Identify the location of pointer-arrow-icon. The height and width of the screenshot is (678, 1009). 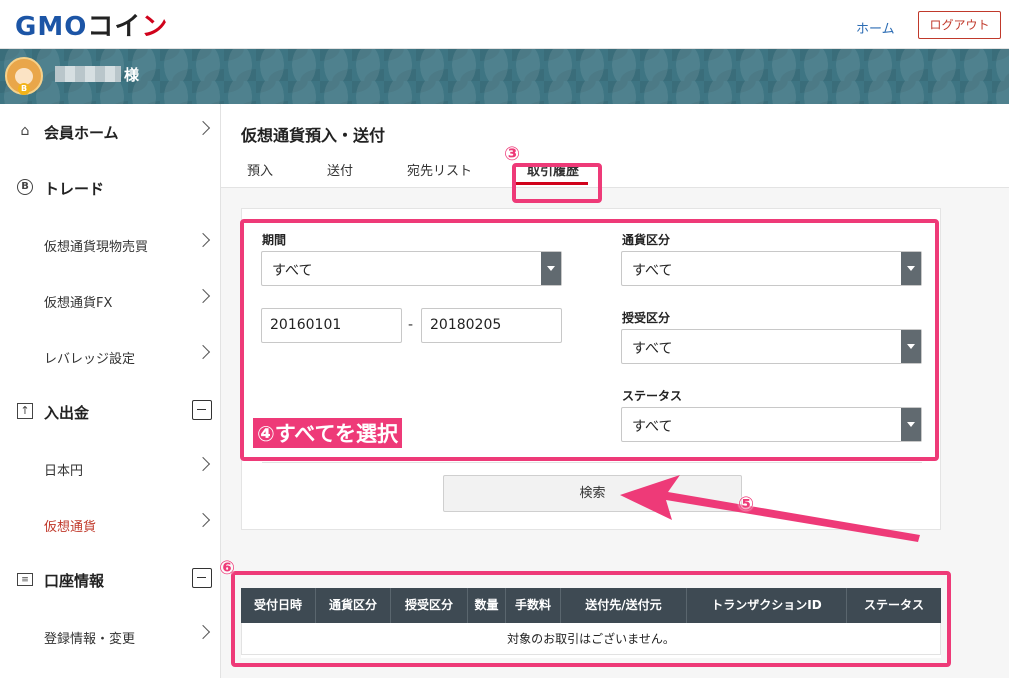
(770, 508).